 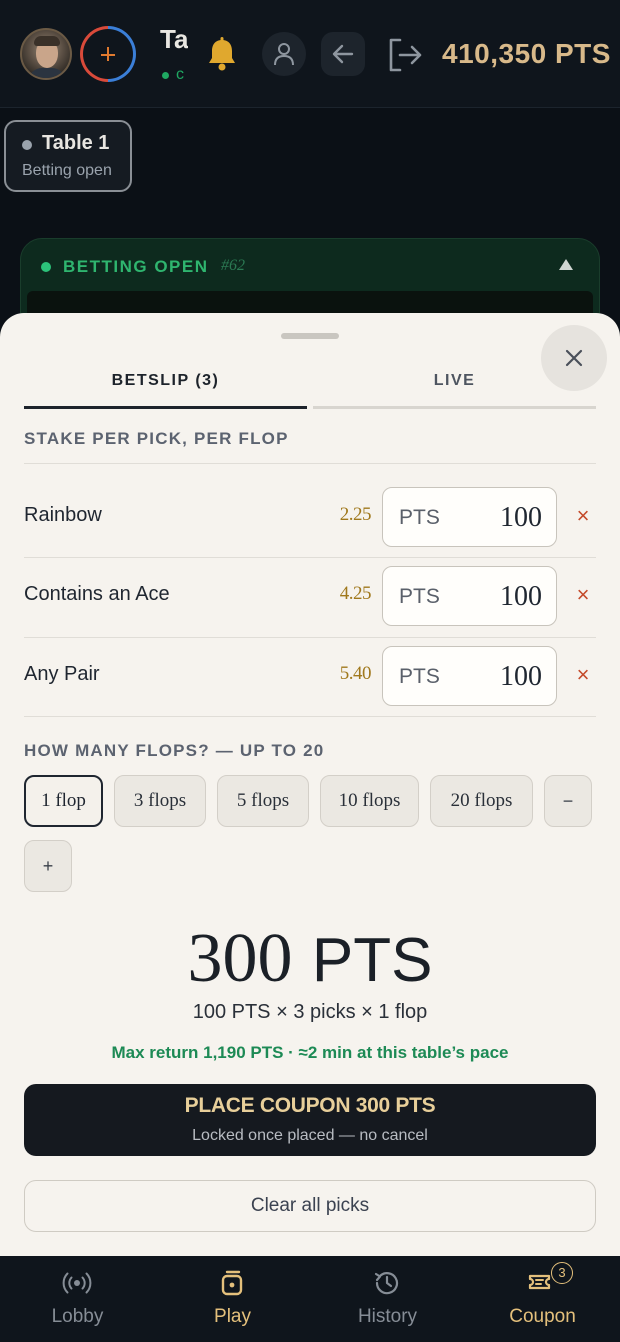 What do you see at coordinates (180, 74) in the screenshot?
I see `table-status: c` at bounding box center [180, 74].